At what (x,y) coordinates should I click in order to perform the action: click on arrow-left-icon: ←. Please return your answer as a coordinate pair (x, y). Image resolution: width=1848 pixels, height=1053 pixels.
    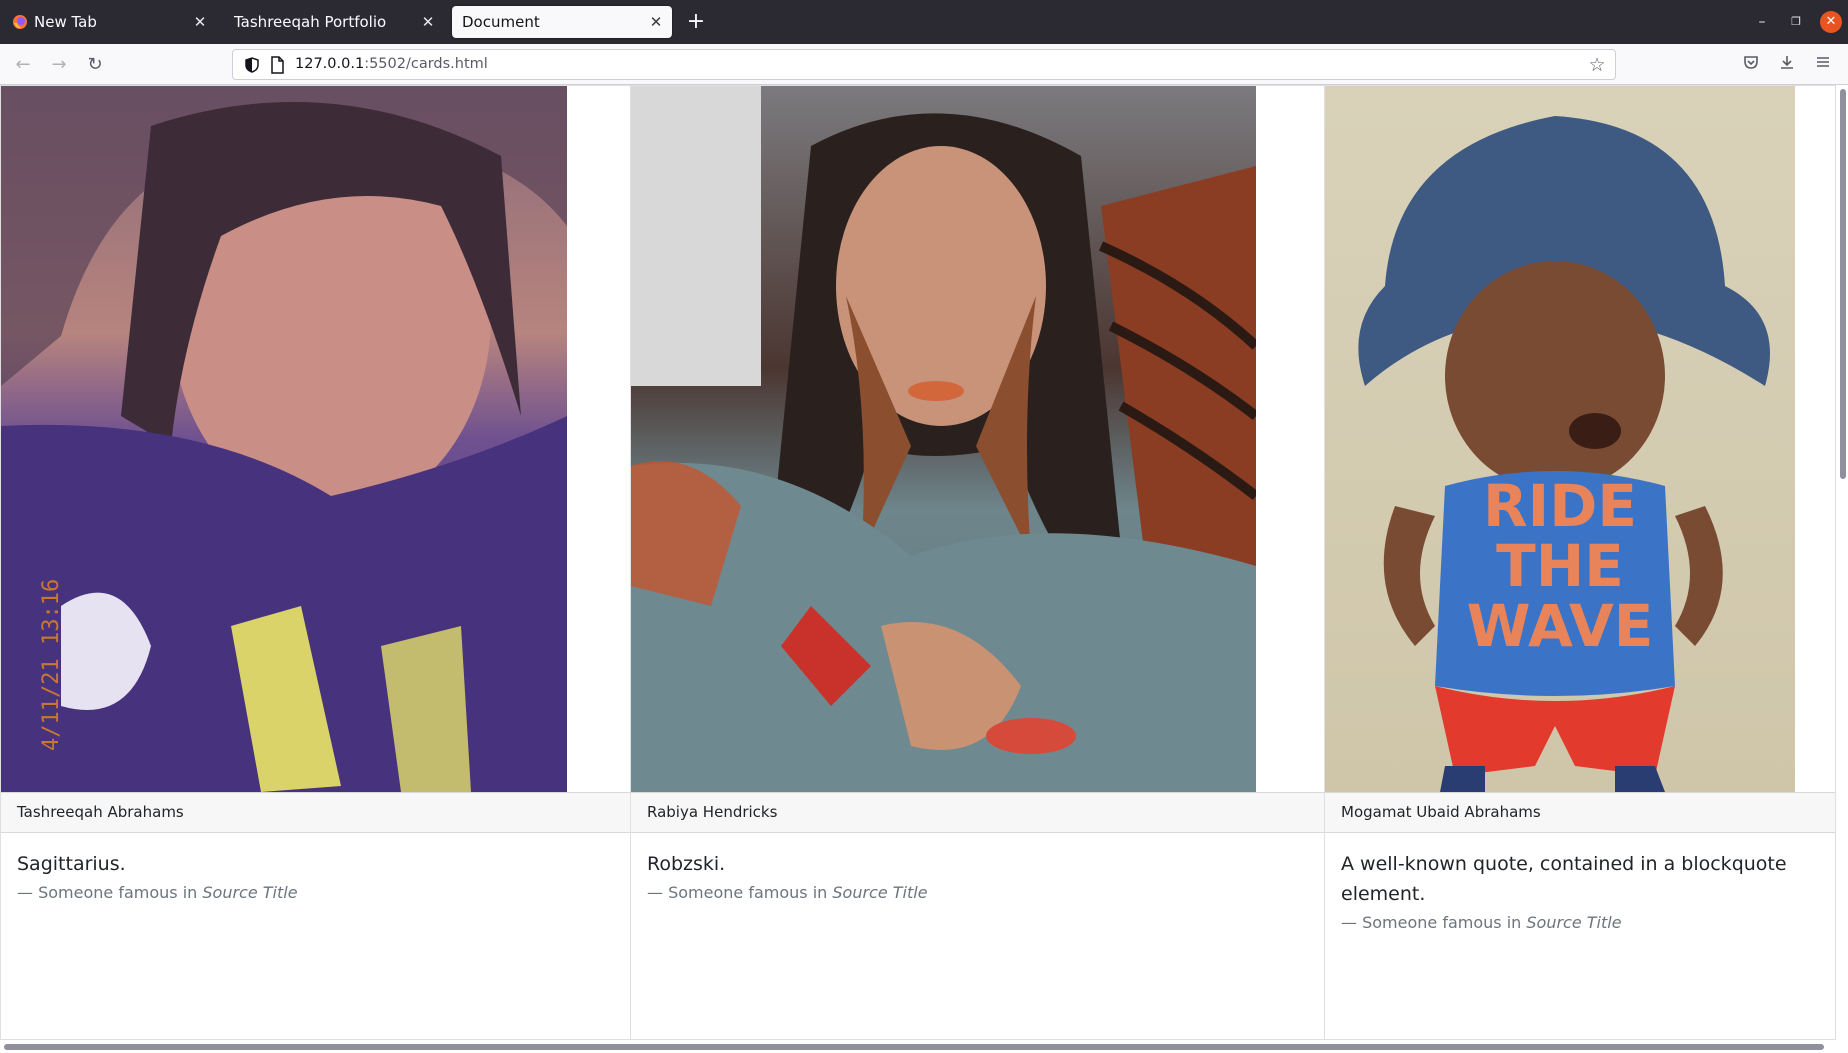
    Looking at the image, I should click on (23, 65).